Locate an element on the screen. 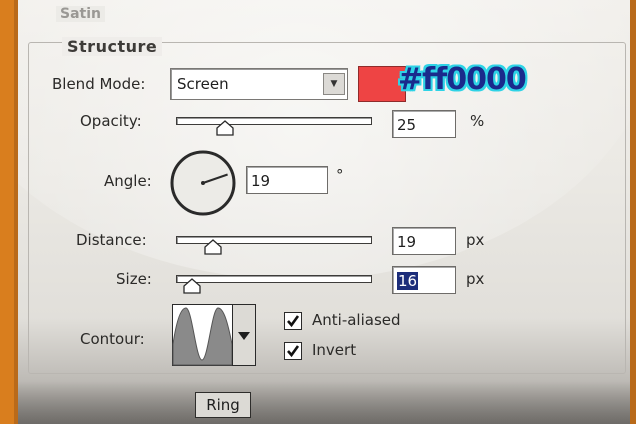 The height and width of the screenshot is (424, 636). invert-checkbox is located at coordinates (293, 351).